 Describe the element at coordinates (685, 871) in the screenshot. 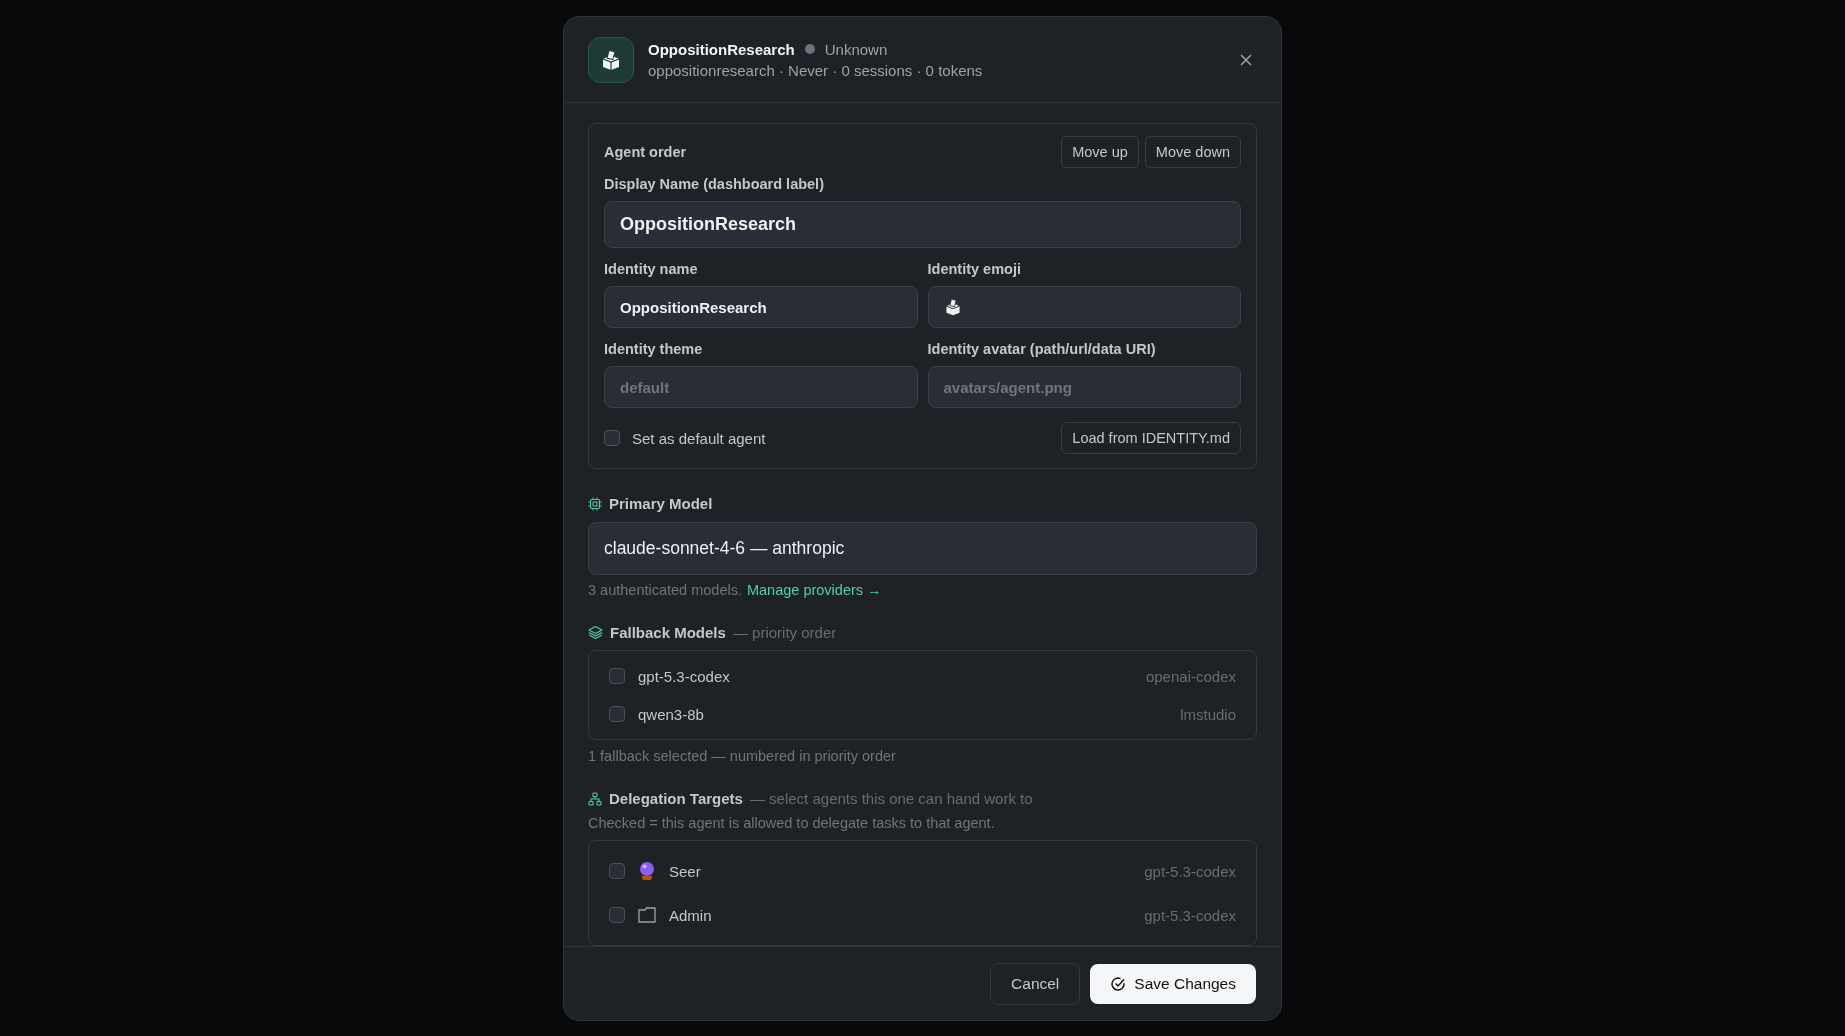

I see `agent-name: Seer` at that location.